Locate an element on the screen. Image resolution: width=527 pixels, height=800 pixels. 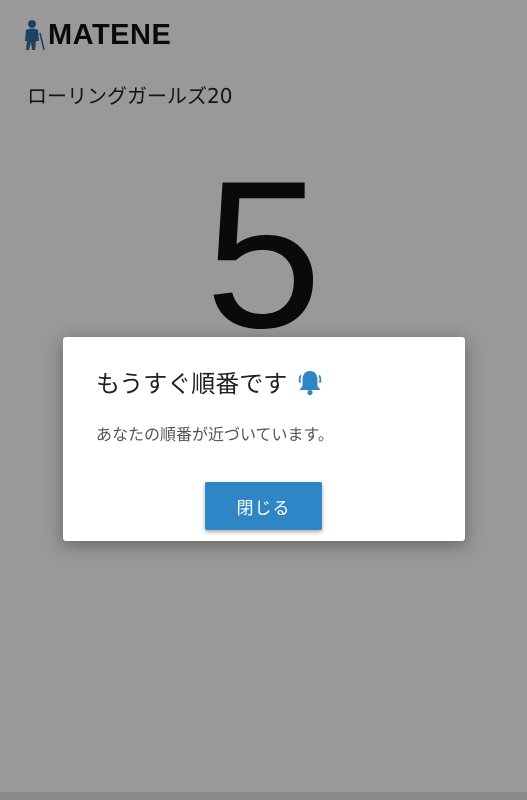
dialog-message: あなたの順番が近づいています。 is located at coordinates (215, 434).